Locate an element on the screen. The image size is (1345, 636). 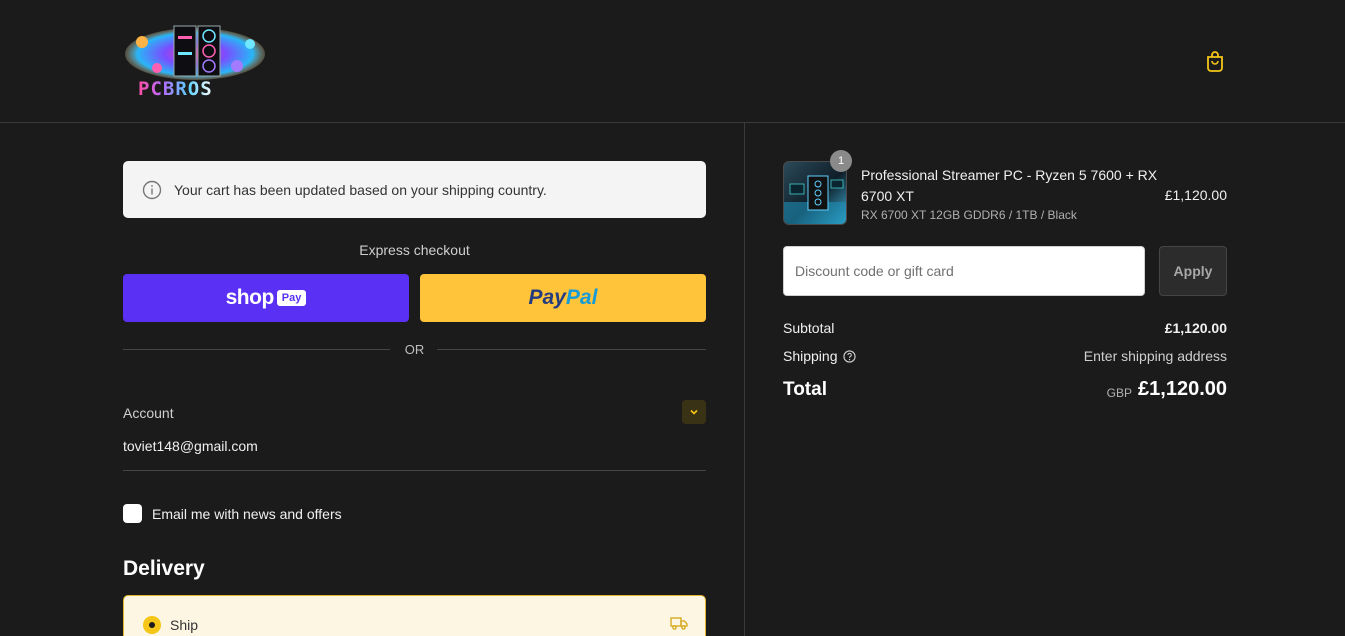
shop-pay-badge: Pay is located at coordinates (291, 298).